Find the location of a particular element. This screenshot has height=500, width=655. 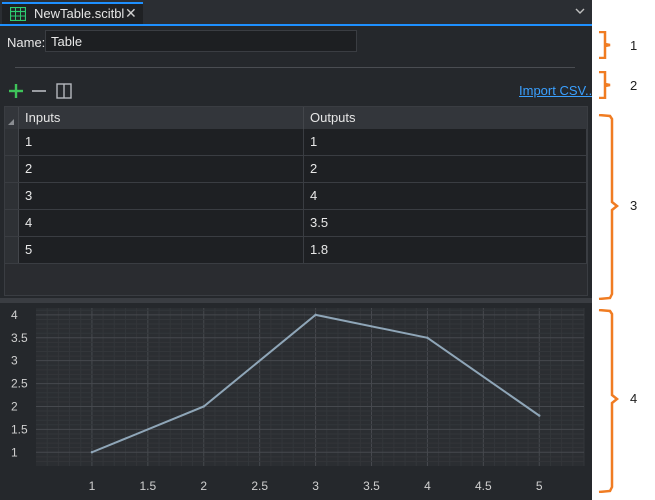

table-header: Inputs Outputs is located at coordinates (296, 118).